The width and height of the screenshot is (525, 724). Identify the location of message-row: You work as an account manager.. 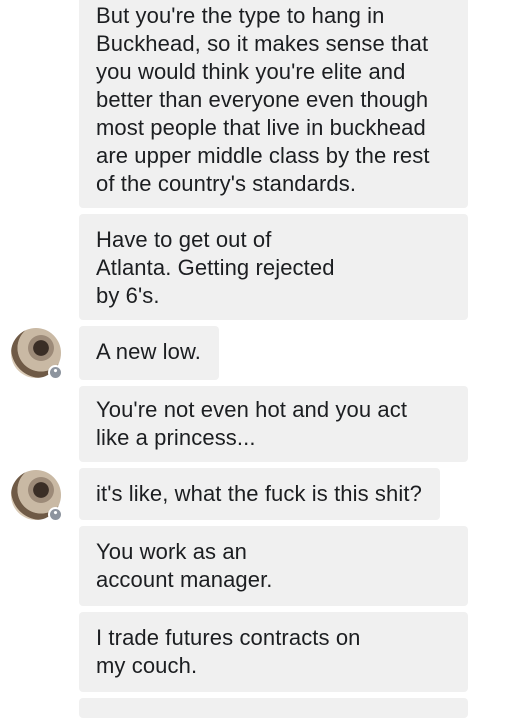
(262, 566).